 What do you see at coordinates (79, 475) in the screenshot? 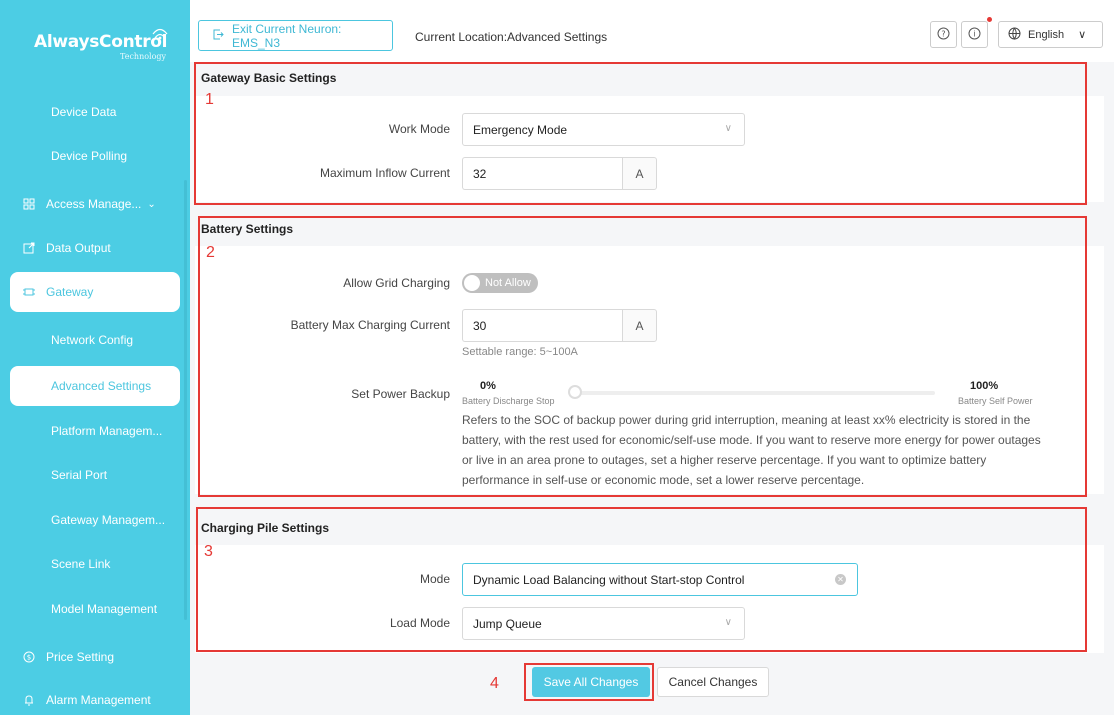
I see `sidebar-item-label: Serial Port` at bounding box center [79, 475].